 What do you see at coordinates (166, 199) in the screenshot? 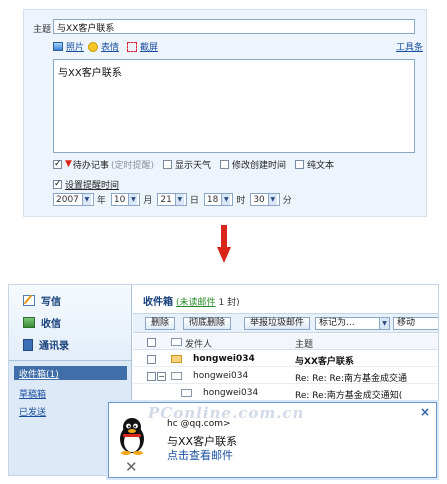
I see `day-value: 21` at bounding box center [166, 199].